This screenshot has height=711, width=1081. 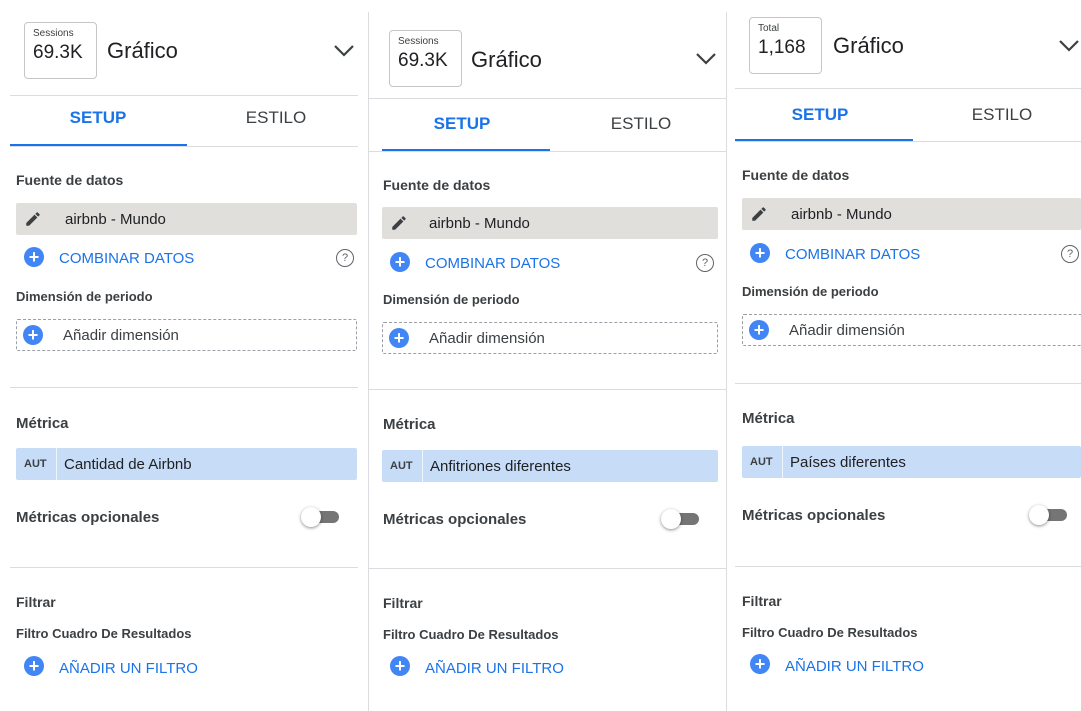 I want to click on metric-chip: AUT Países diferentes, so click(x=911, y=462).